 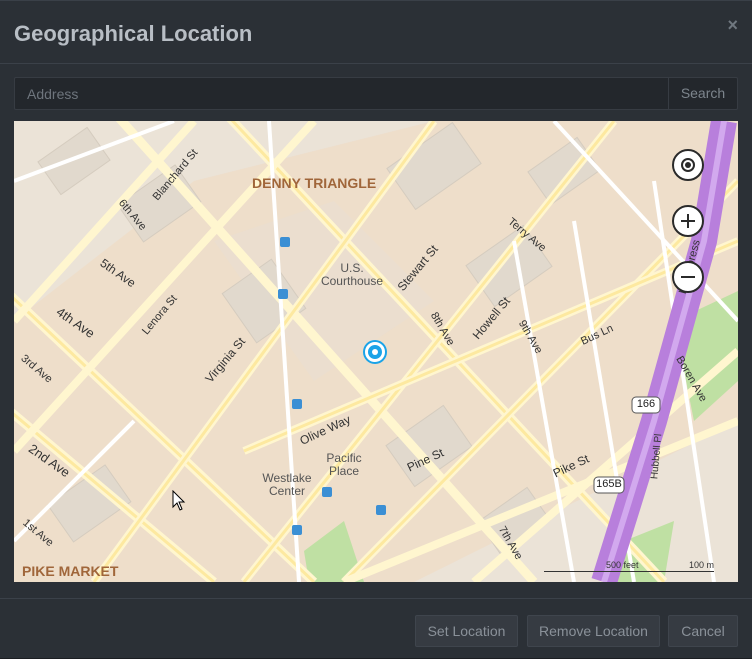 I want to click on cancel-button: Cancel, so click(x=703, y=631).